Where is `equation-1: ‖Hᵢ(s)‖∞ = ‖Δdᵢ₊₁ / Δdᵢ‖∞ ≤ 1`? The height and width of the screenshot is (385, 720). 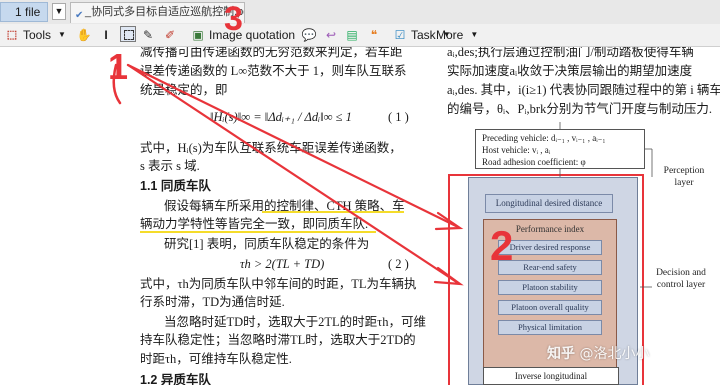 equation-1: ‖Hᵢ(s)‖∞ = ‖Δdᵢ₊₁ / Δdᵢ‖∞ ≤ 1 is located at coordinates (281, 117).